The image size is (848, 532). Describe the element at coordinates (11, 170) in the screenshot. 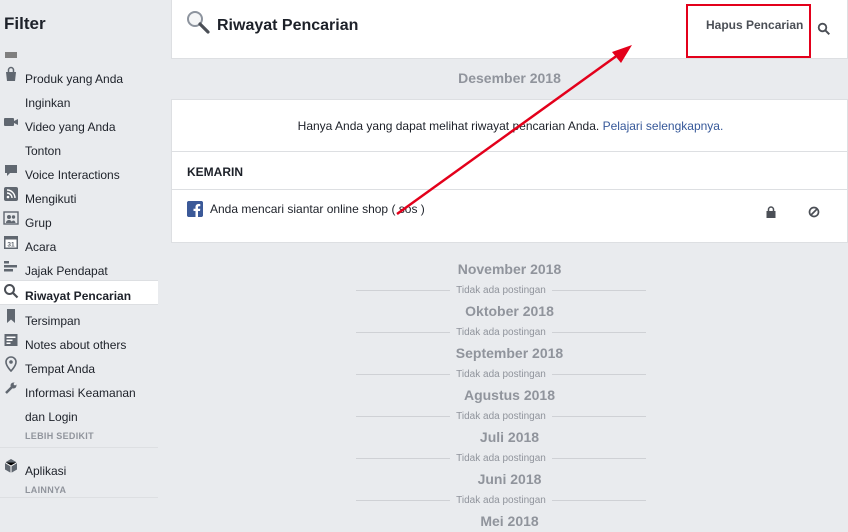

I see `speech-bubble-icon` at that location.